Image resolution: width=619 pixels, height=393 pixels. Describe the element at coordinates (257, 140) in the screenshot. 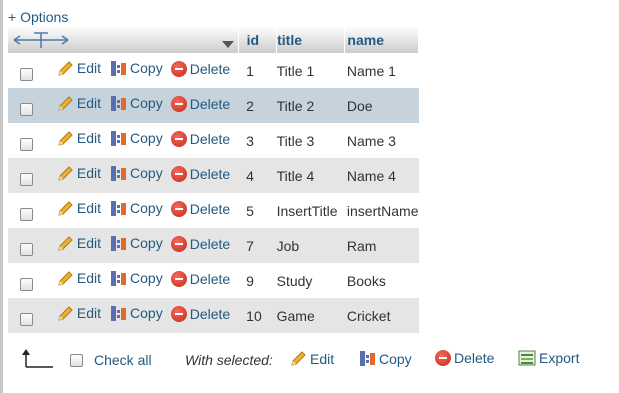

I see `cell-id: 3` at that location.